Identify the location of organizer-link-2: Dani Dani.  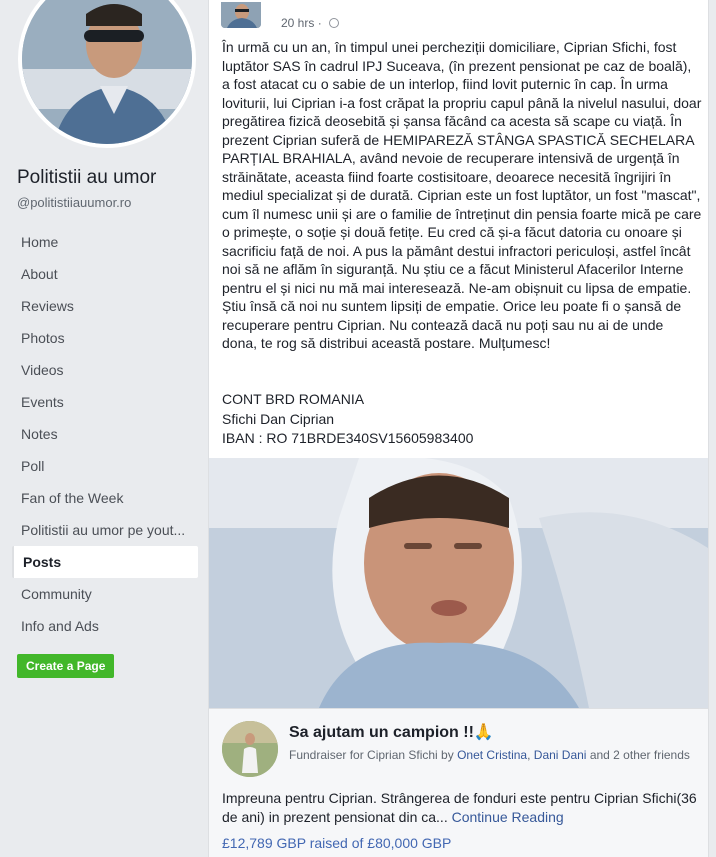
(560, 755).